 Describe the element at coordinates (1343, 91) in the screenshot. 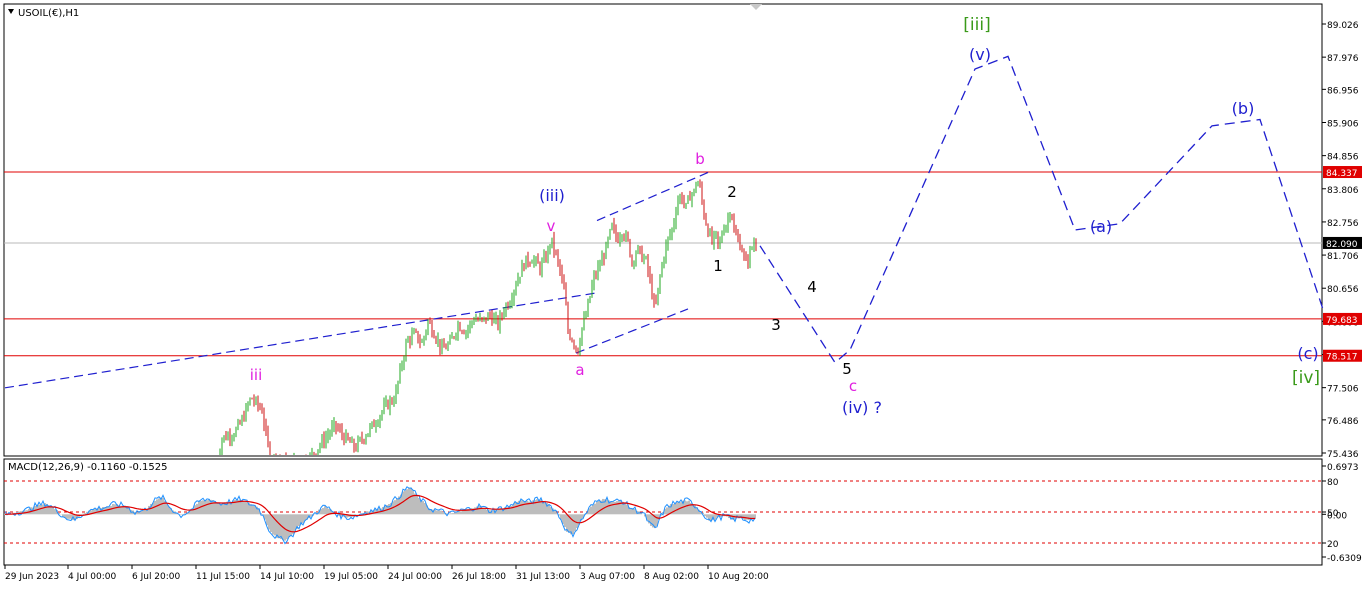

I see `price-tick-label: 86.956` at that location.